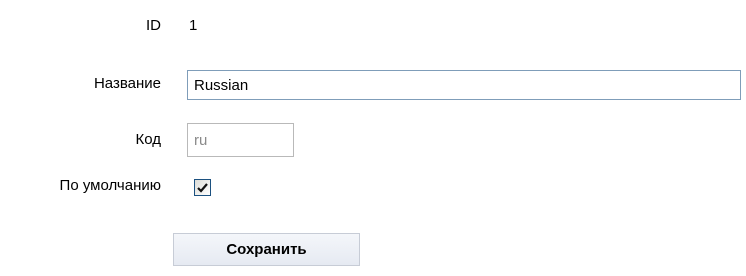 The width and height of the screenshot is (746, 276). Describe the element at coordinates (464, 85) in the screenshot. I see `name-field` at that location.